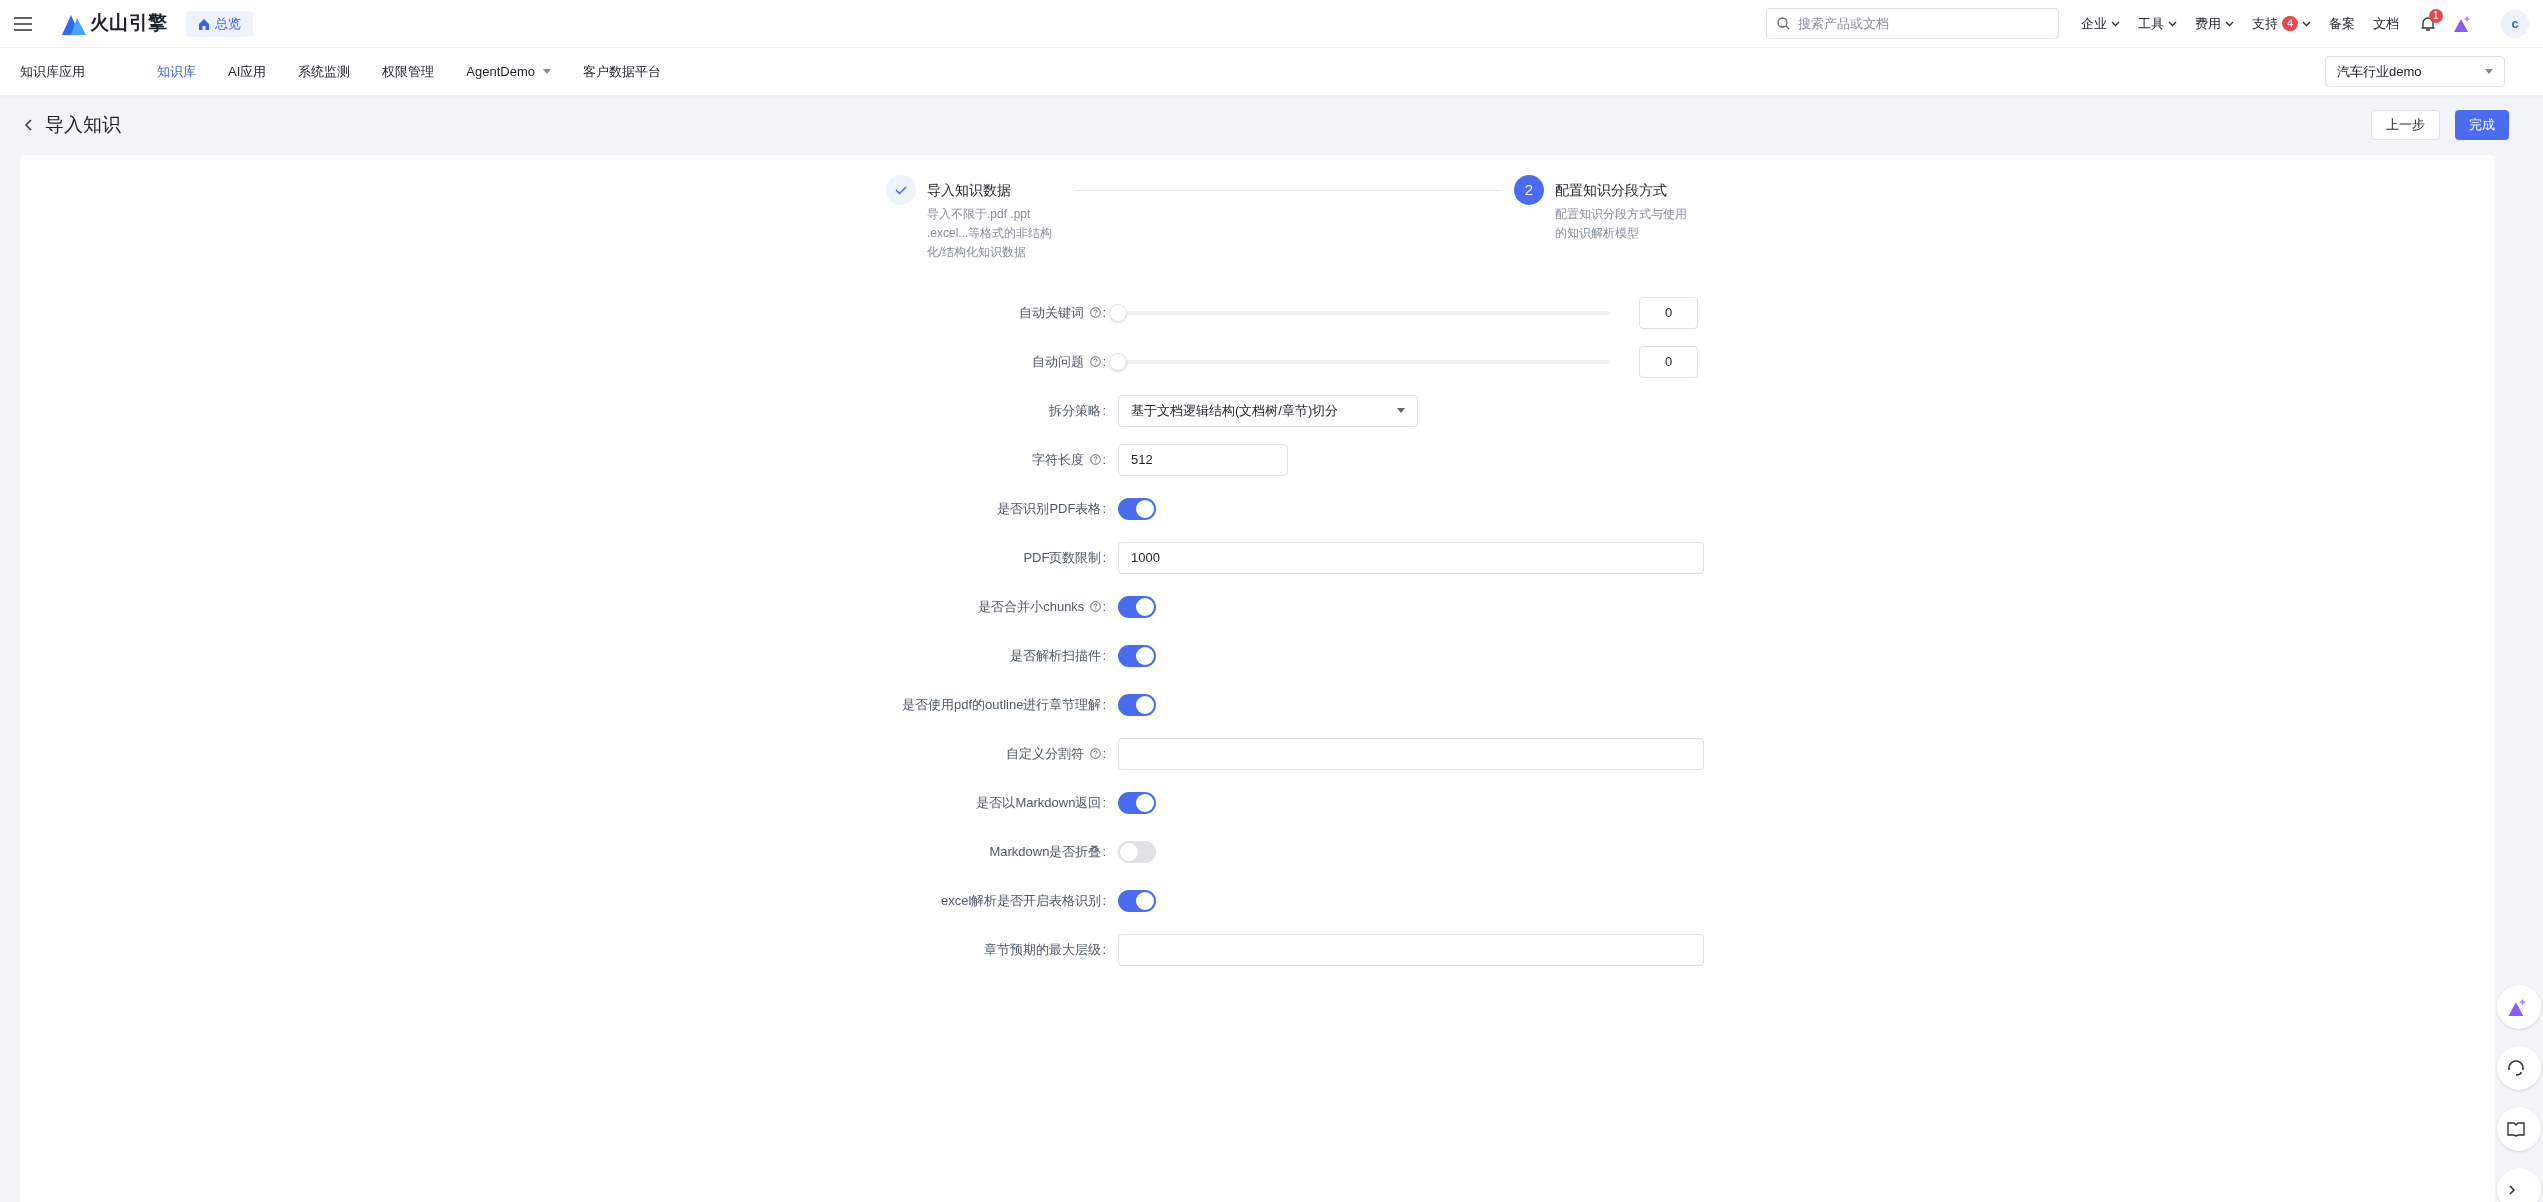  What do you see at coordinates (1912, 23) in the screenshot?
I see `search-field: 搜索产品或文档` at bounding box center [1912, 23].